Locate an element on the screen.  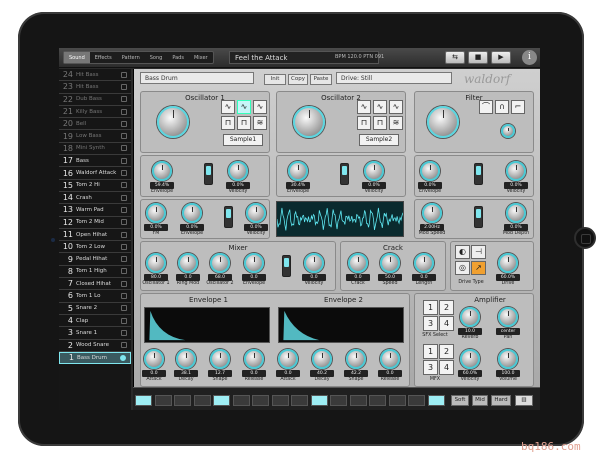
osc2-vel-knob is located at coordinates (374, 171).